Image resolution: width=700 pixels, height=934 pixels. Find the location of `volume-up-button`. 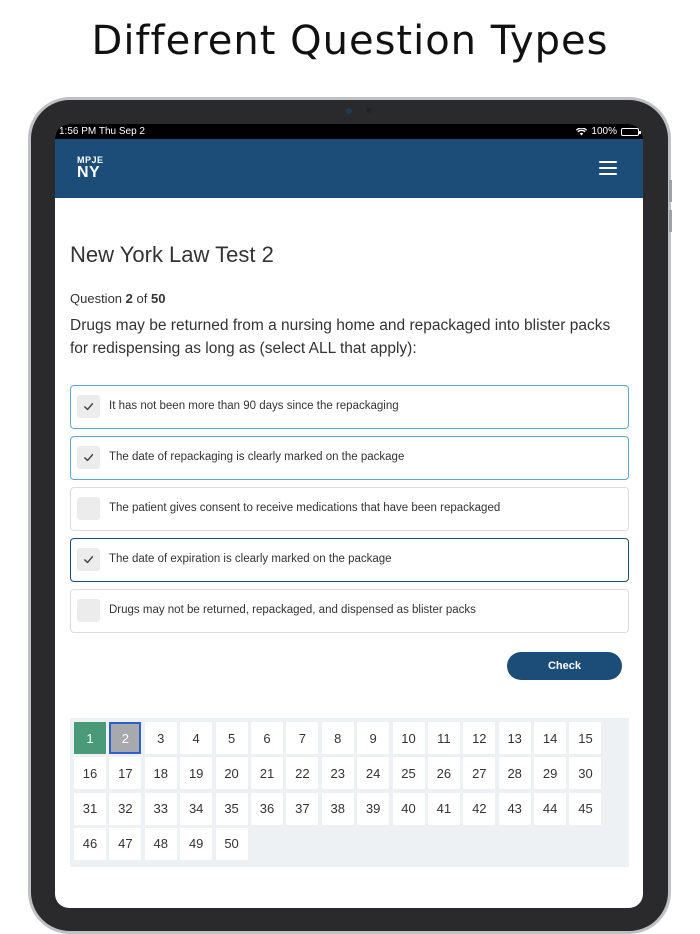

volume-up-button is located at coordinates (670, 191).